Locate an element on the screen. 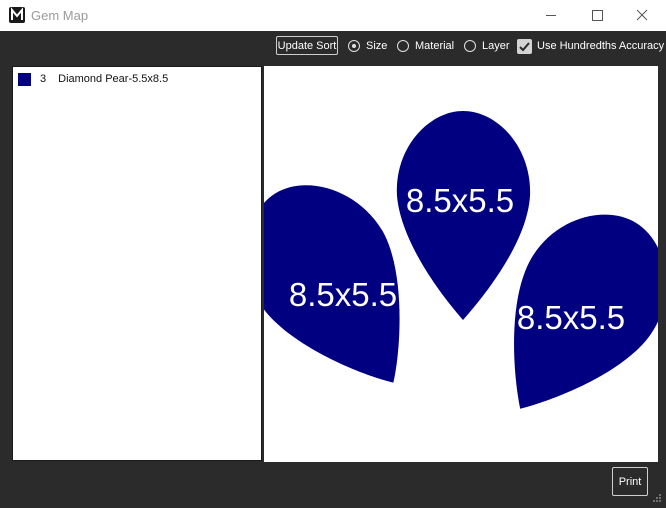  sort-layer-label: Layer is located at coordinates (496, 46).